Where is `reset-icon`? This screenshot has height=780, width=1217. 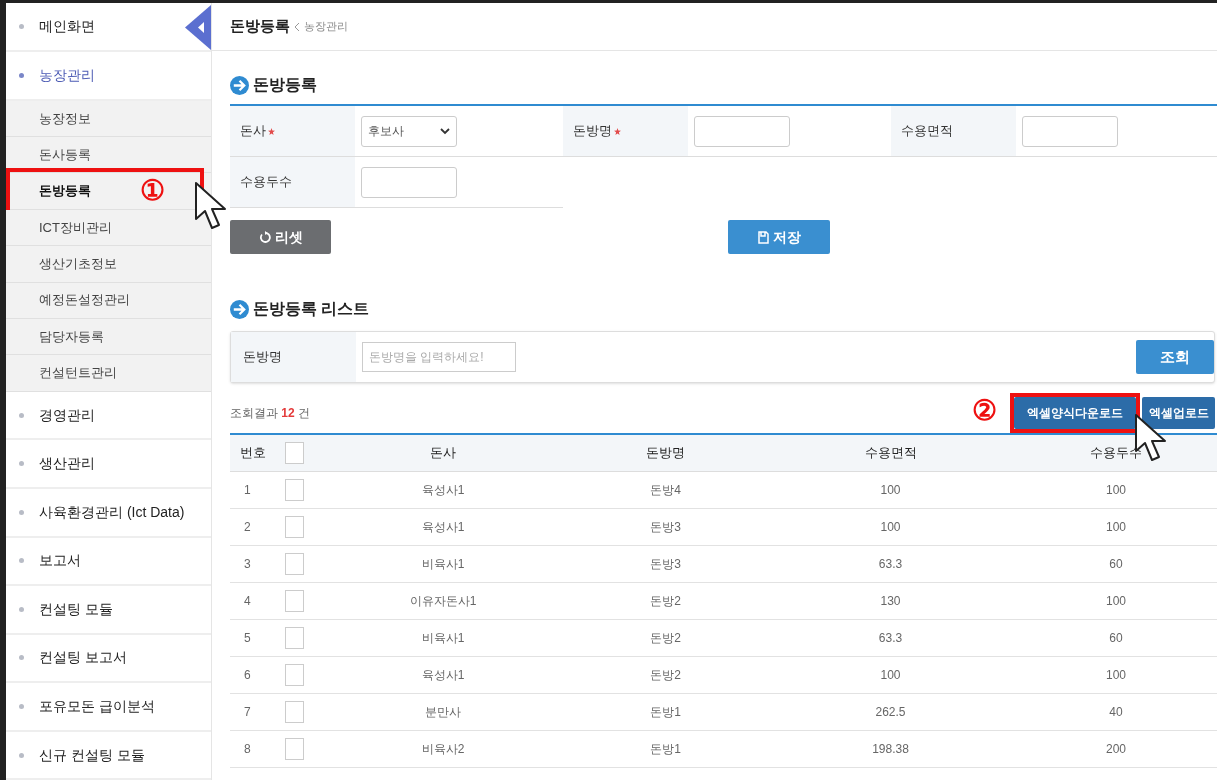
reset-icon is located at coordinates (264, 237).